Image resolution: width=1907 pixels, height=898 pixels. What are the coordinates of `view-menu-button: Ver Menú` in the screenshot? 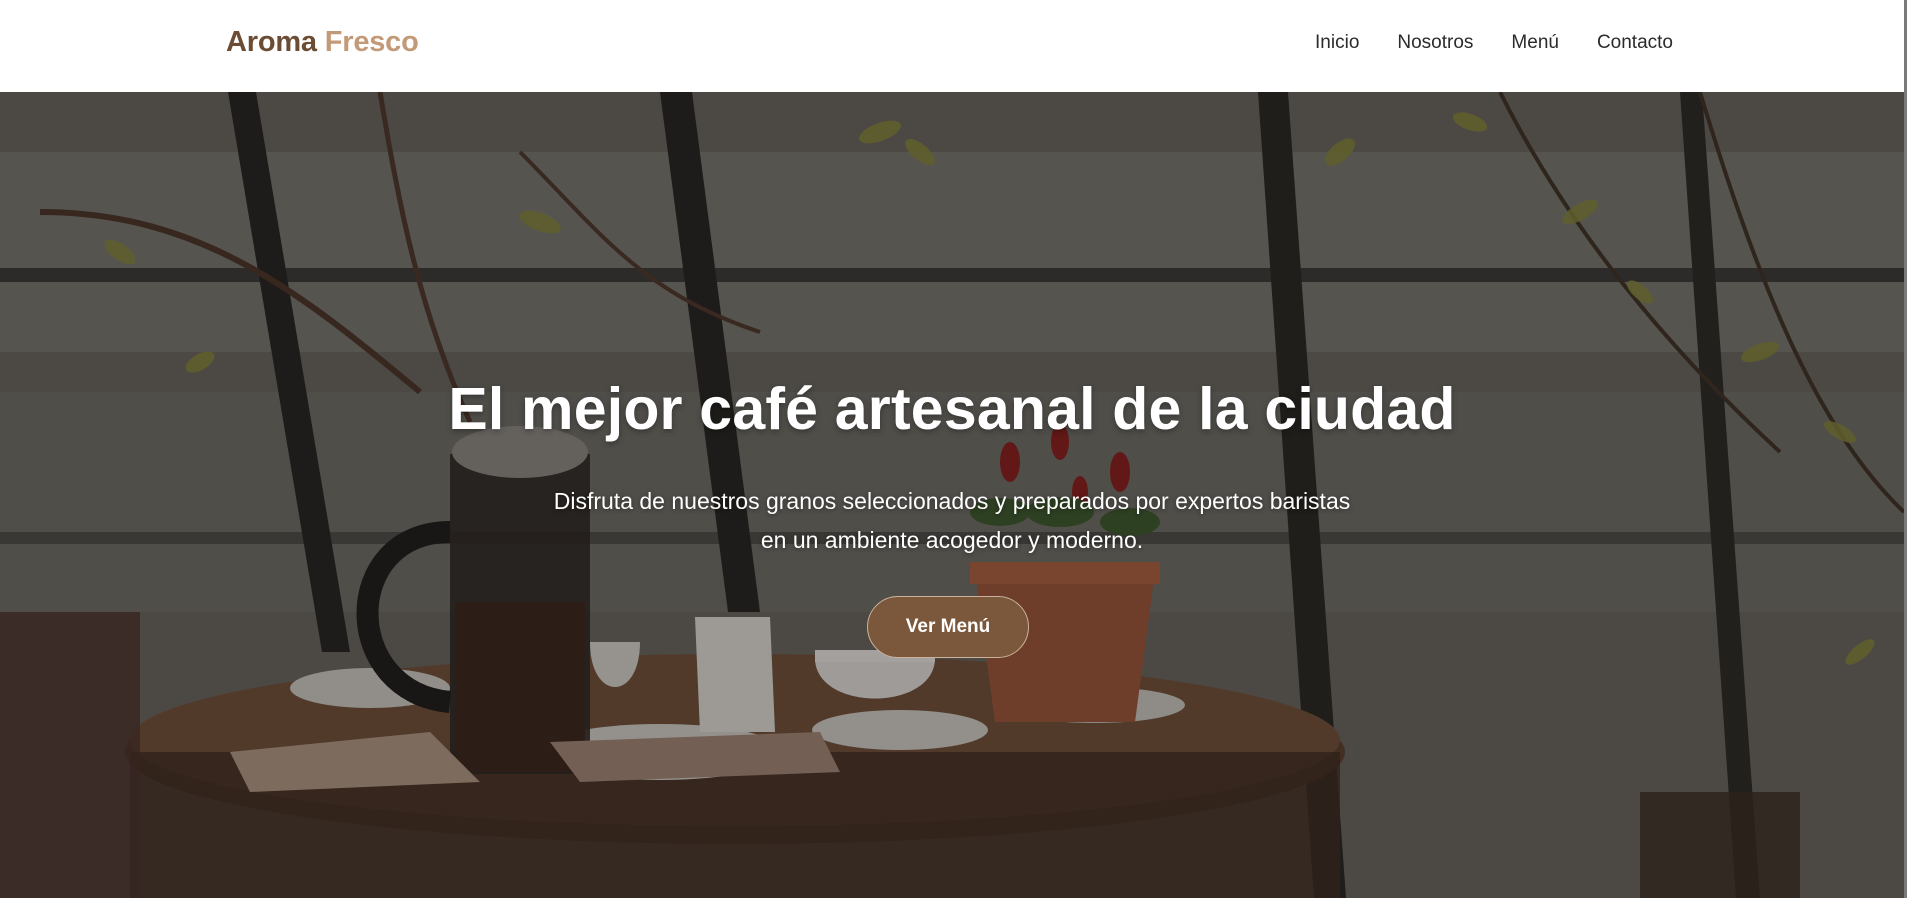 It's located at (948, 627).